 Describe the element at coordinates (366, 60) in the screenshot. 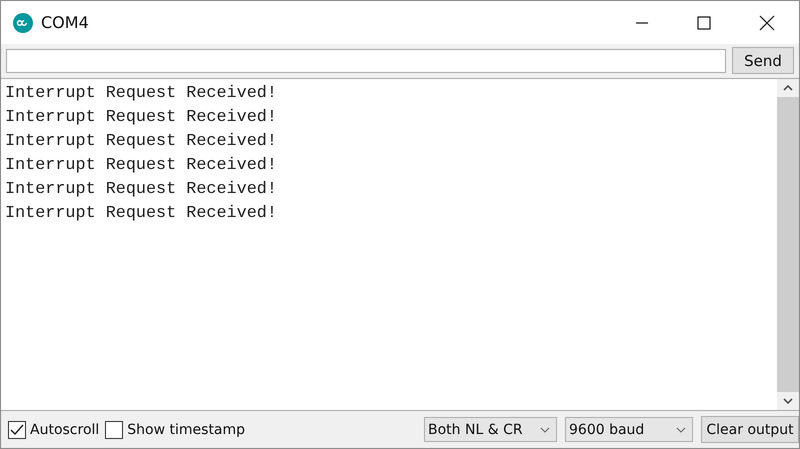

I see `message-input-field` at that location.